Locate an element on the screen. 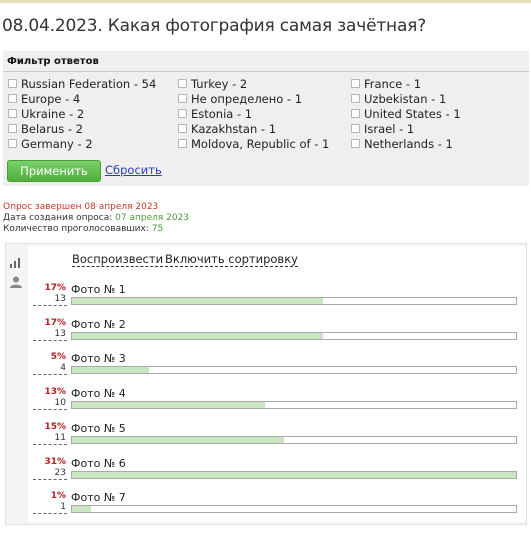  result-count: 11 is located at coordinates (60, 437).